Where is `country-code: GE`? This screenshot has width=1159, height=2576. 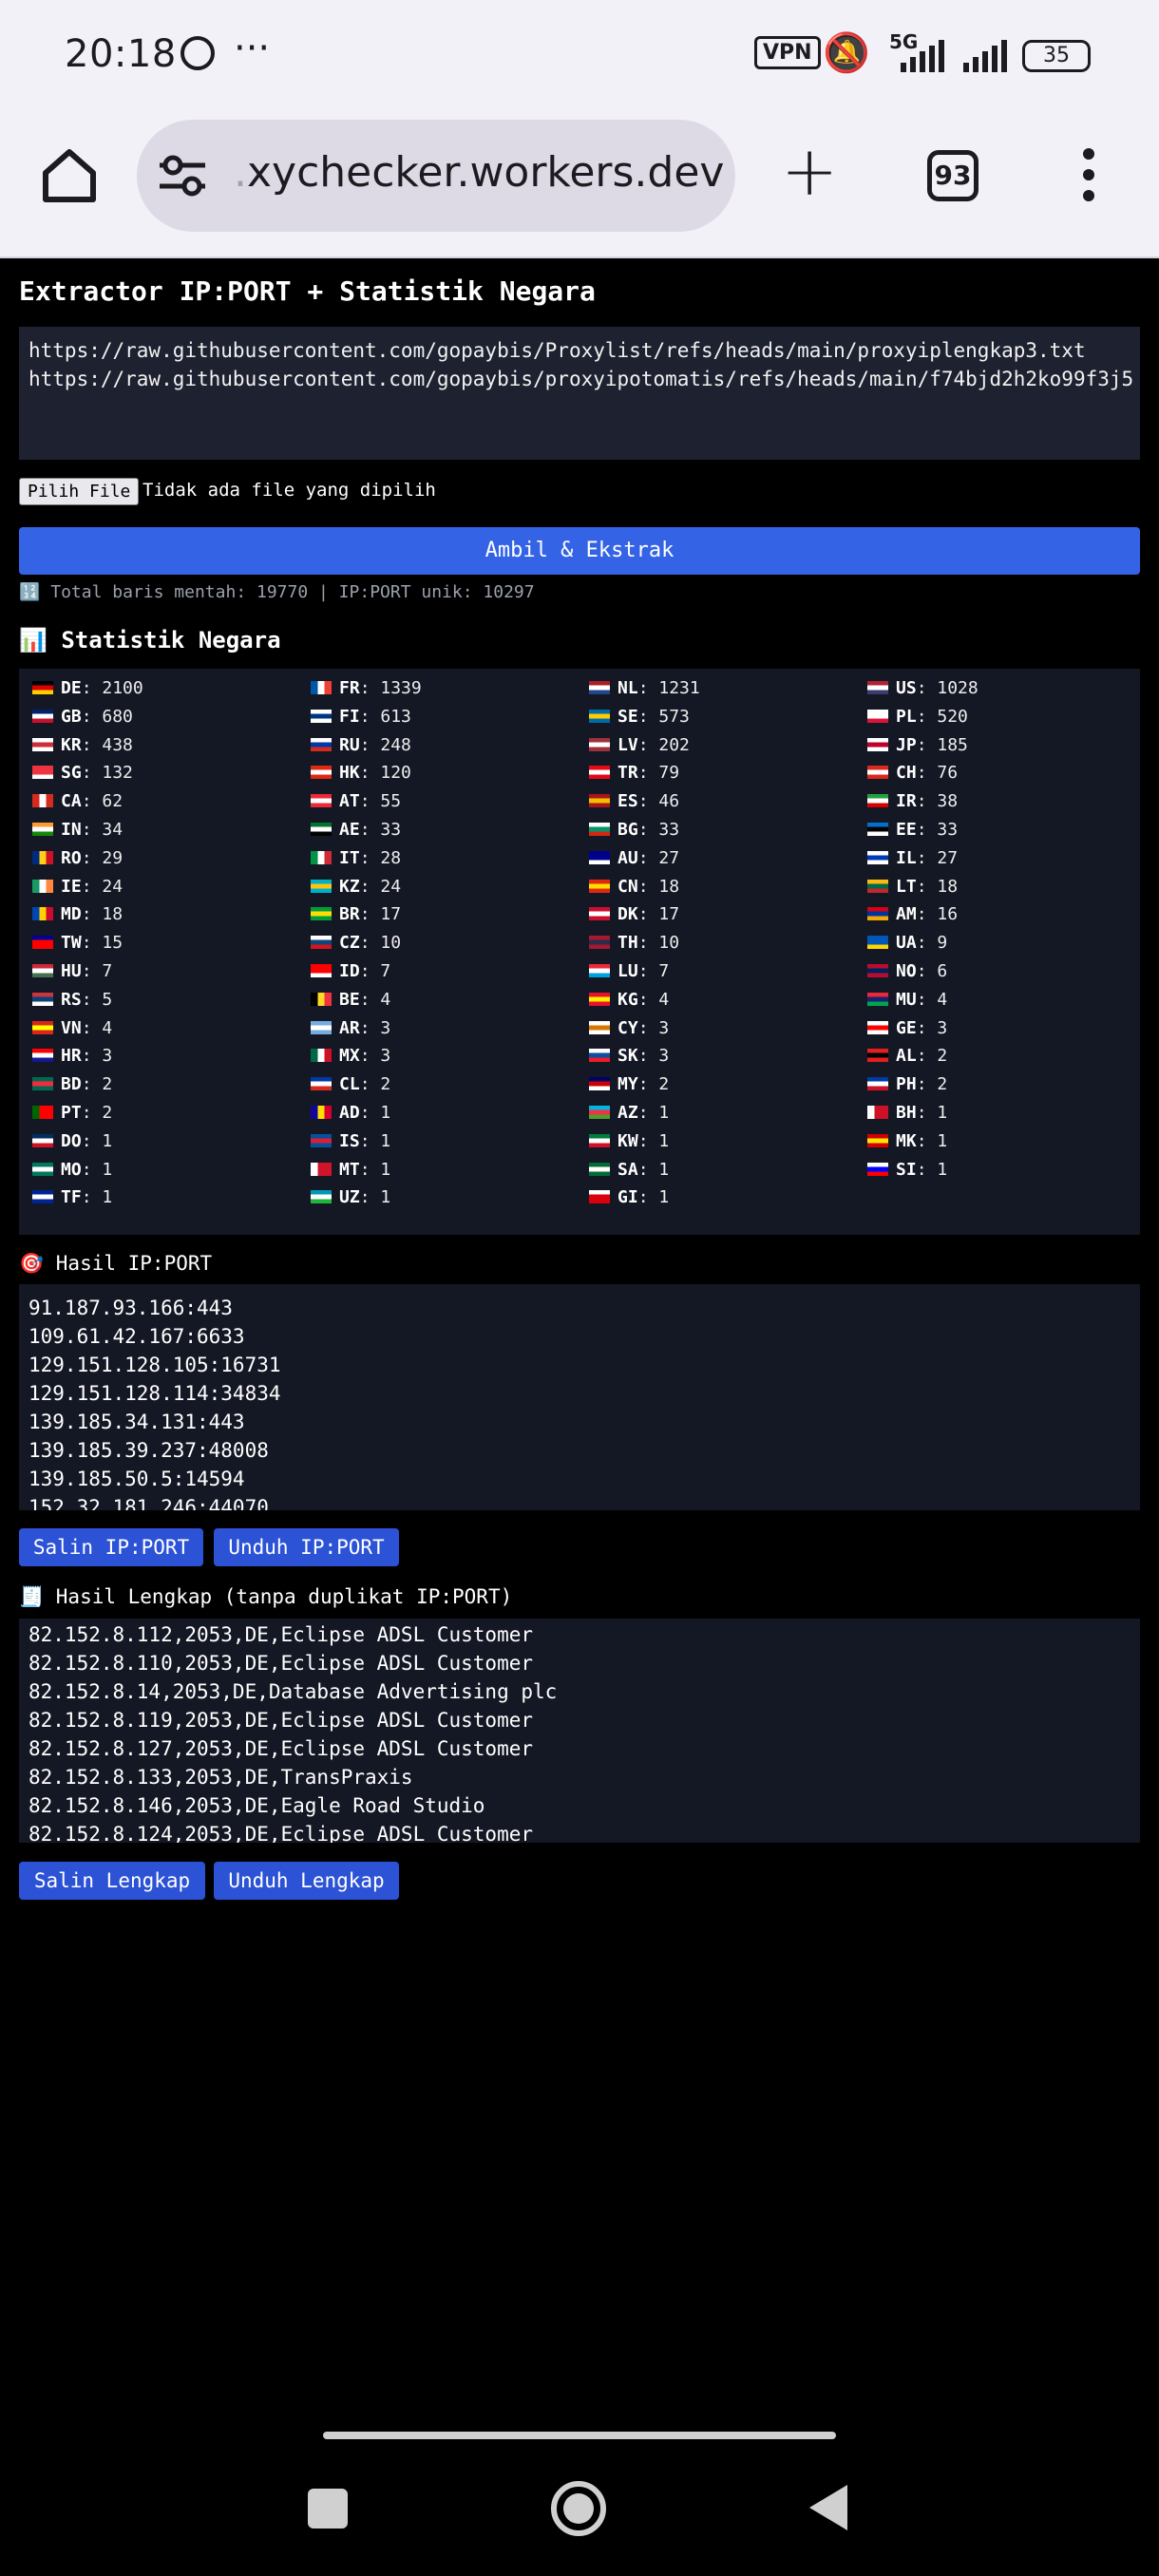 country-code: GE is located at coordinates (906, 1027).